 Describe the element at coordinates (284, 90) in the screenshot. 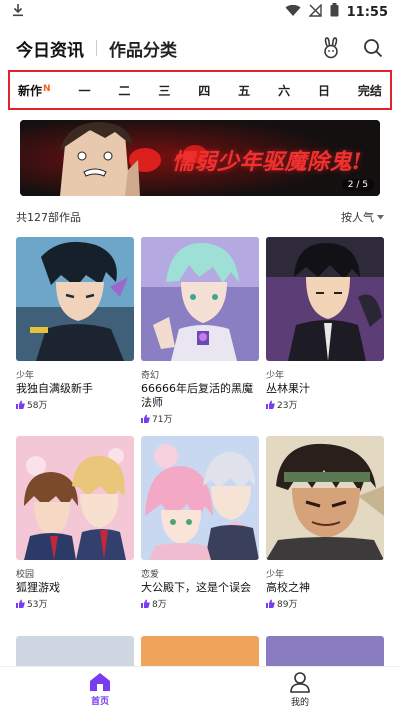

I see `tab-saturday: 六` at that location.